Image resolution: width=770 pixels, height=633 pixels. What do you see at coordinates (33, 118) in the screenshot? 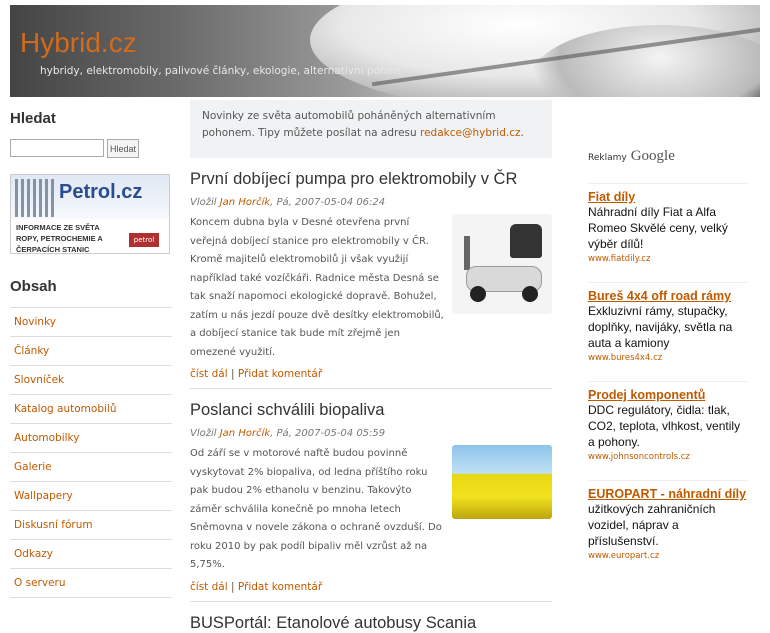
I see `search-heading: Hledat` at bounding box center [33, 118].